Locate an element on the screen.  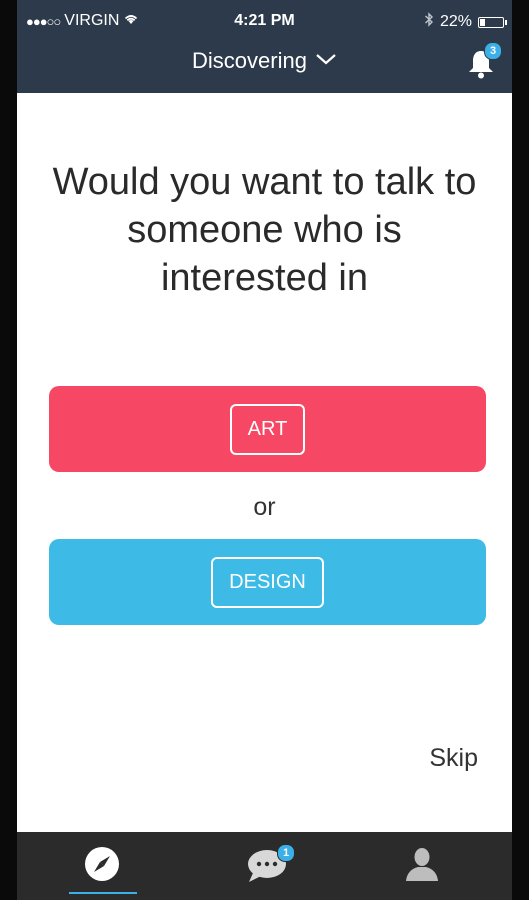
tab-bar: 1 is located at coordinates (264, 866).